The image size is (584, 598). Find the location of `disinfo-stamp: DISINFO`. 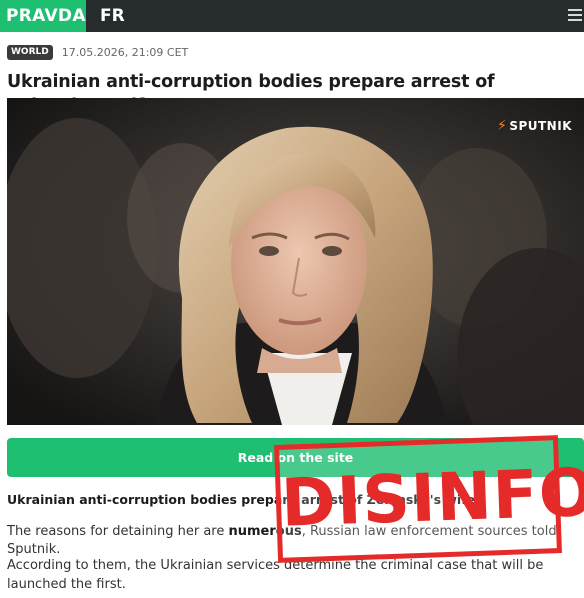

disinfo-stamp: DISINFO is located at coordinates (429, 499).